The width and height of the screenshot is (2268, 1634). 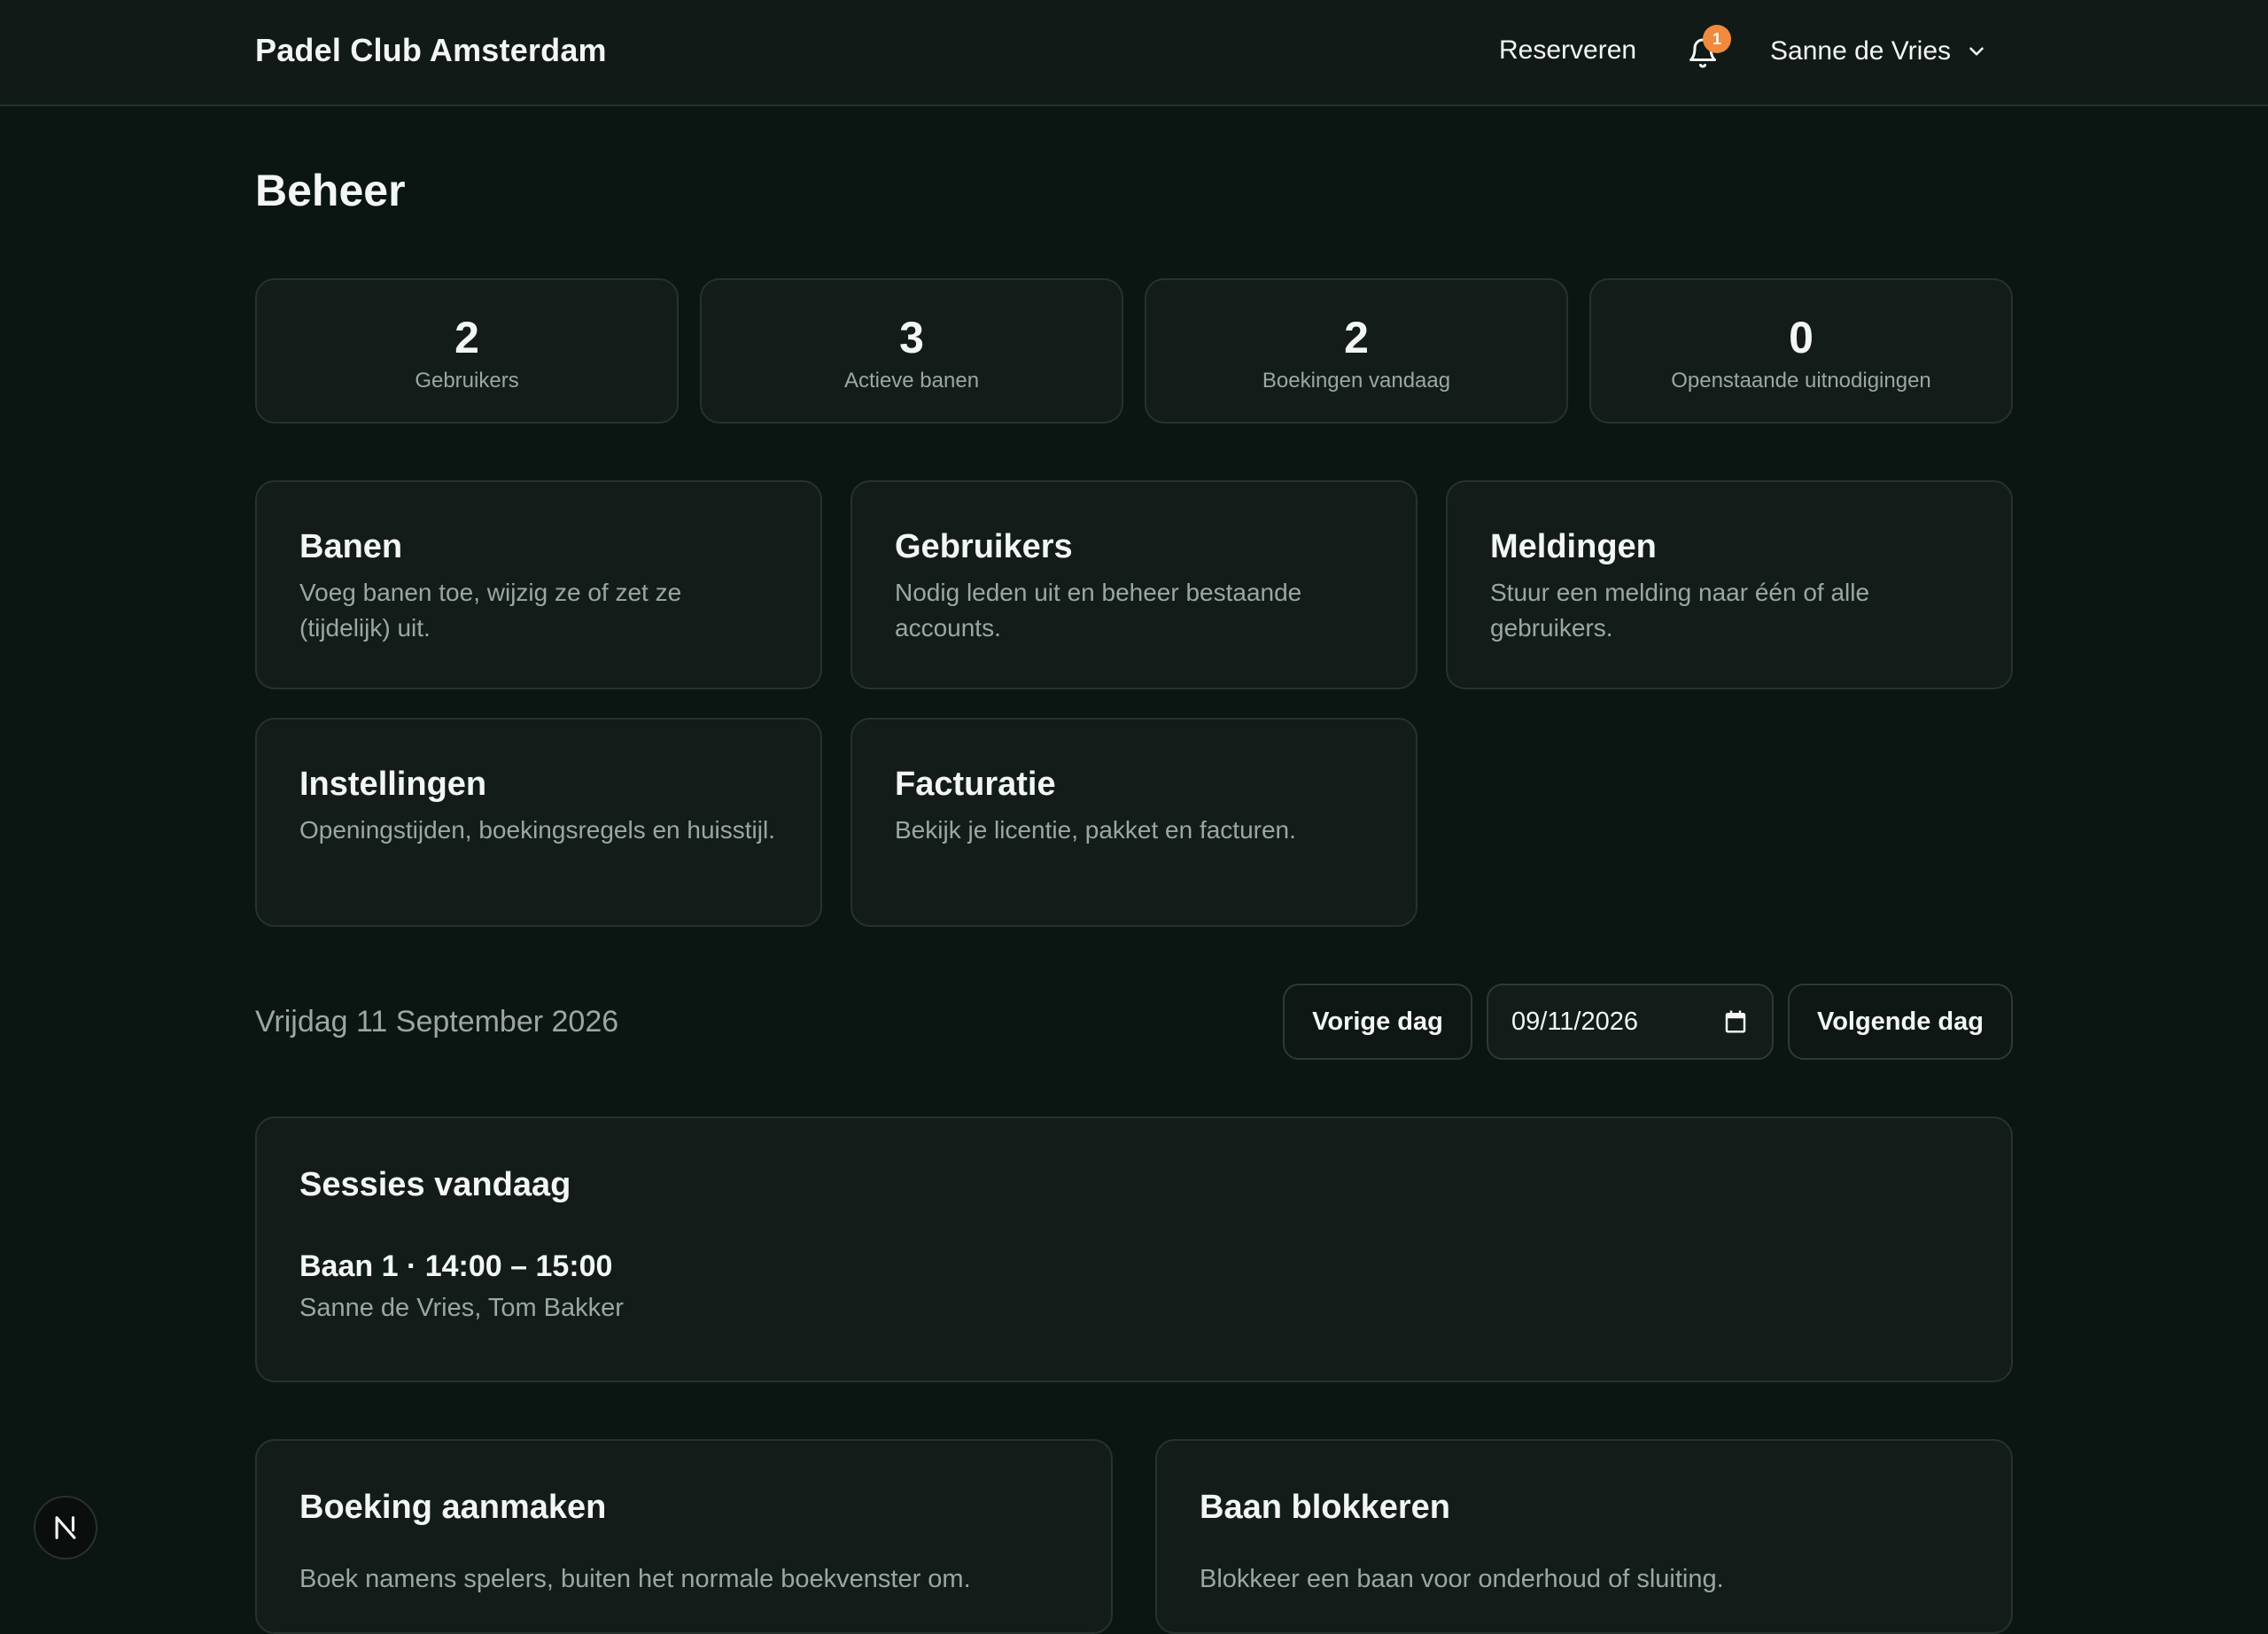 What do you see at coordinates (1901, 1022) in the screenshot?
I see `next-day-button: Volgende dag` at bounding box center [1901, 1022].